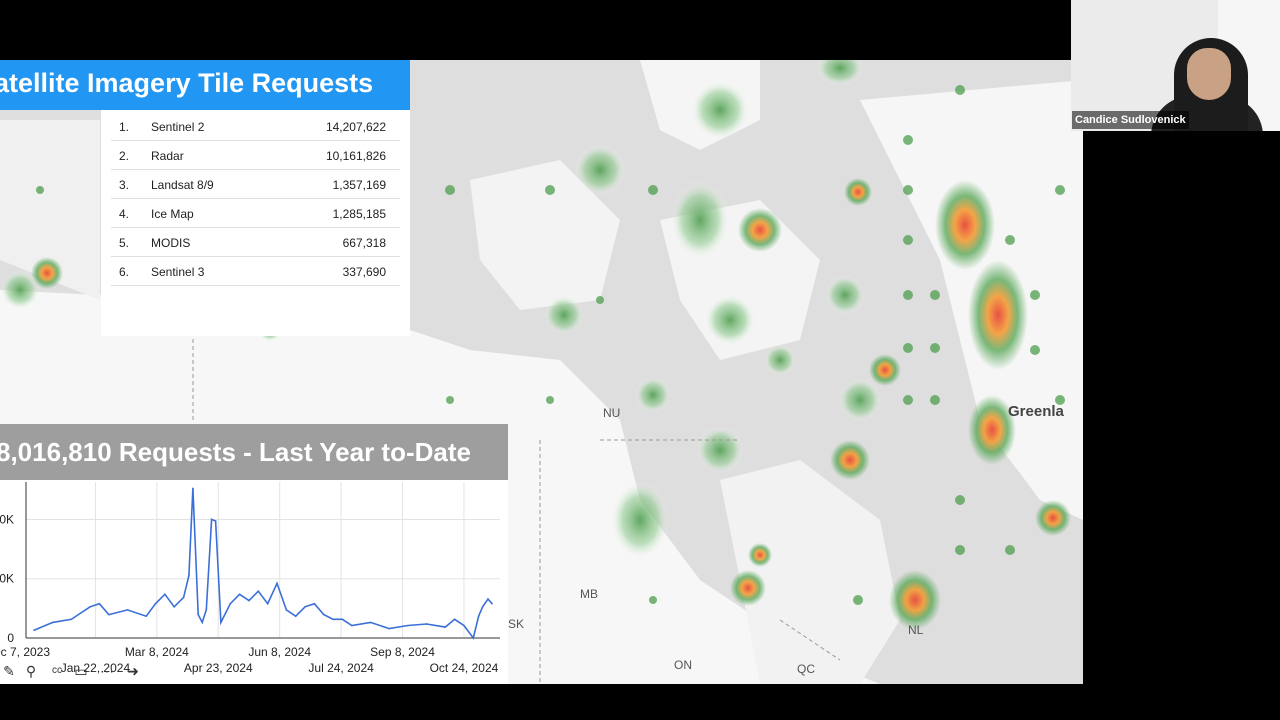 The image size is (1280, 720). Describe the element at coordinates (1036, 411) in the screenshot. I see `map-label-greenland: Greenla` at that location.